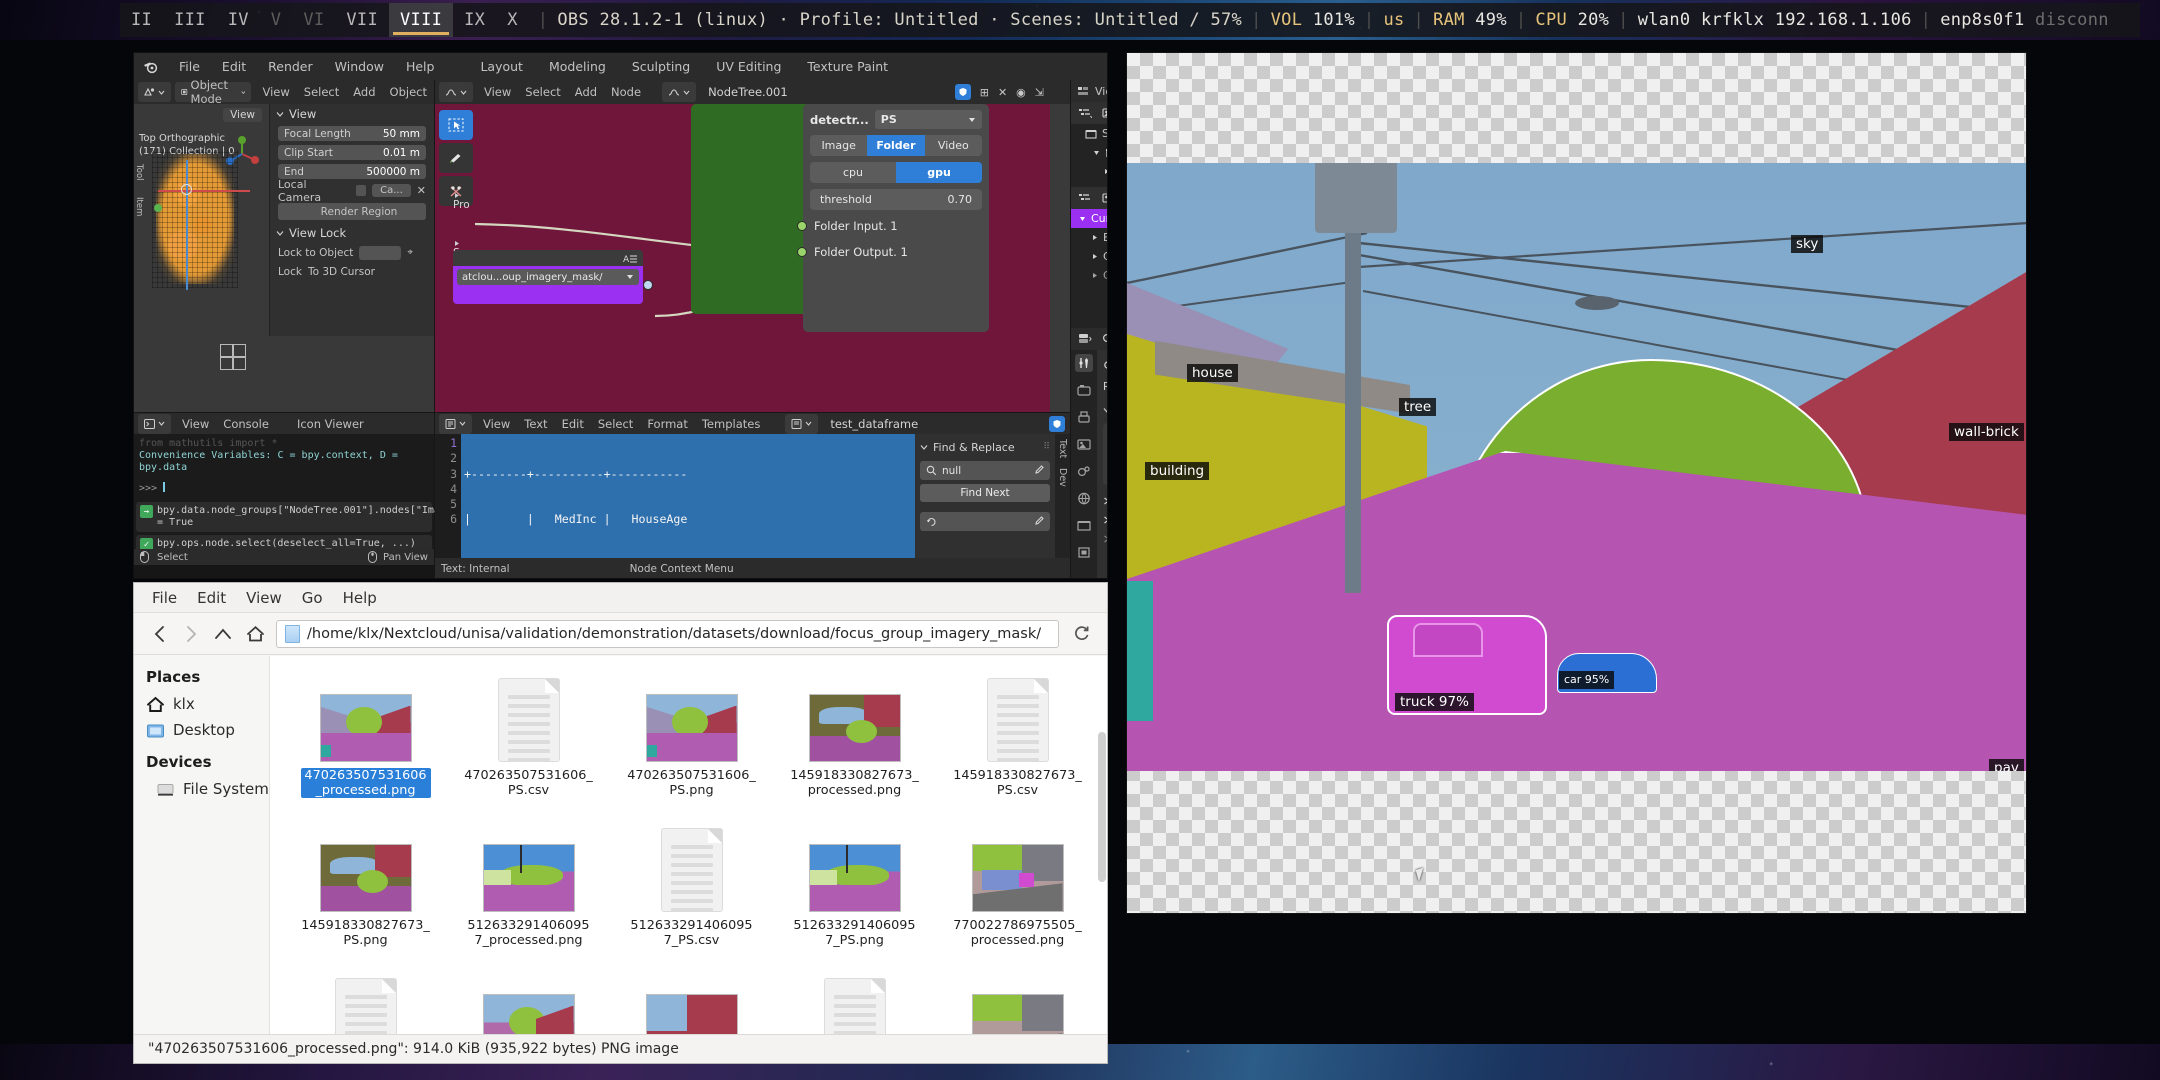 Image resolution: width=2160 pixels, height=1080 pixels. Describe the element at coordinates (962, 92) in the screenshot. I see `node-use-nodes-icon` at that location.